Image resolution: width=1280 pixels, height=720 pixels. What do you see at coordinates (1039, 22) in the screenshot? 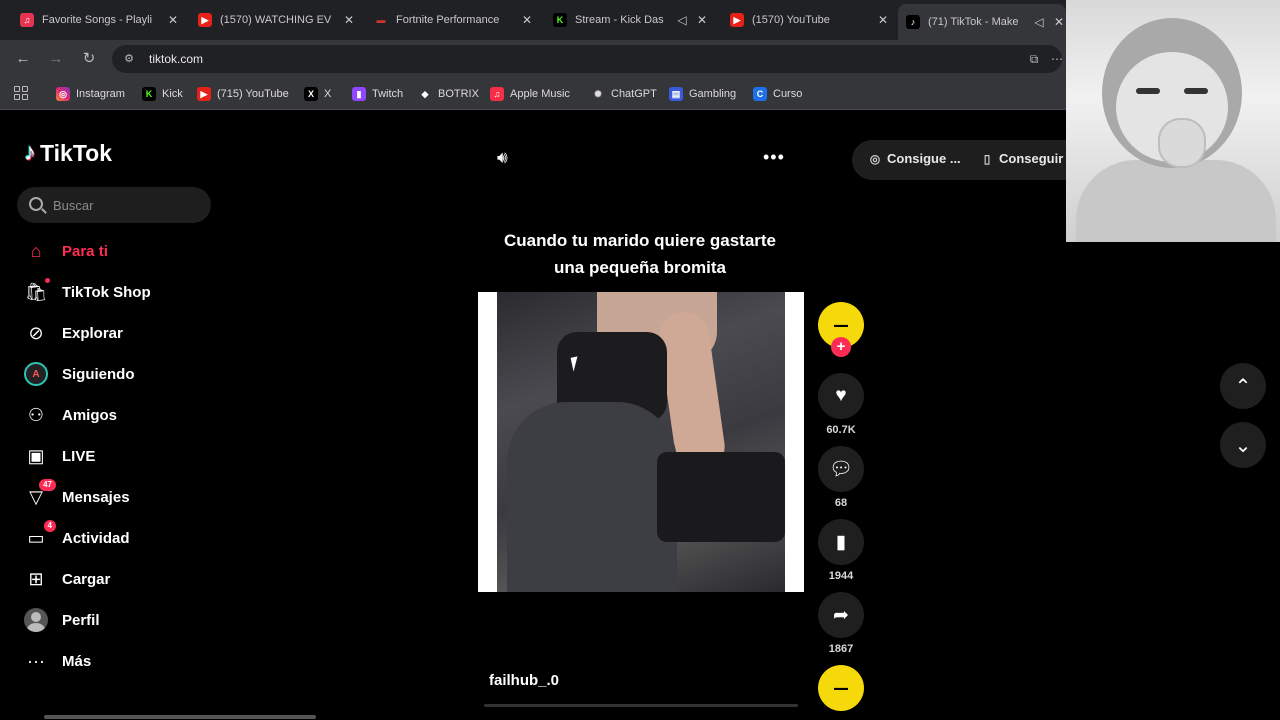
I see `audio-icon: ◁` at bounding box center [1039, 22].